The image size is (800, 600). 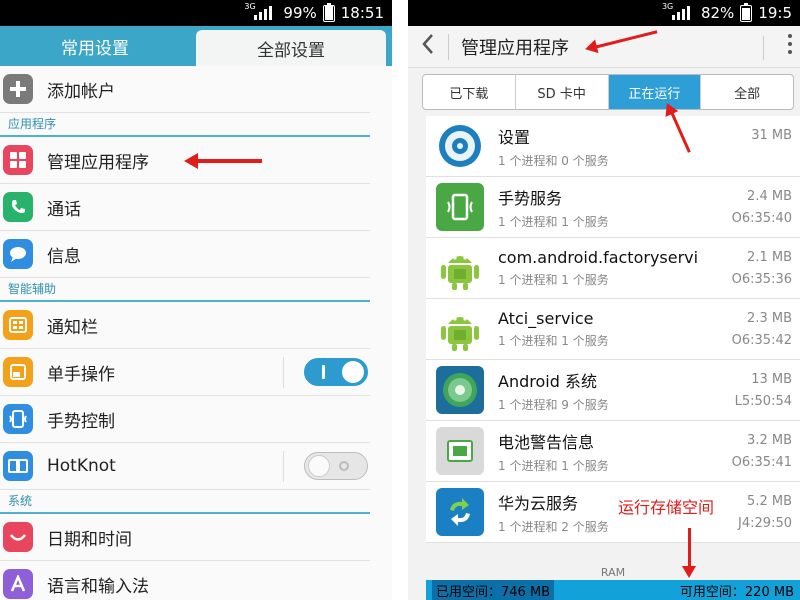 What do you see at coordinates (98, 586) in the screenshot?
I see `settings-item-label: 语言和输入法` at bounding box center [98, 586].